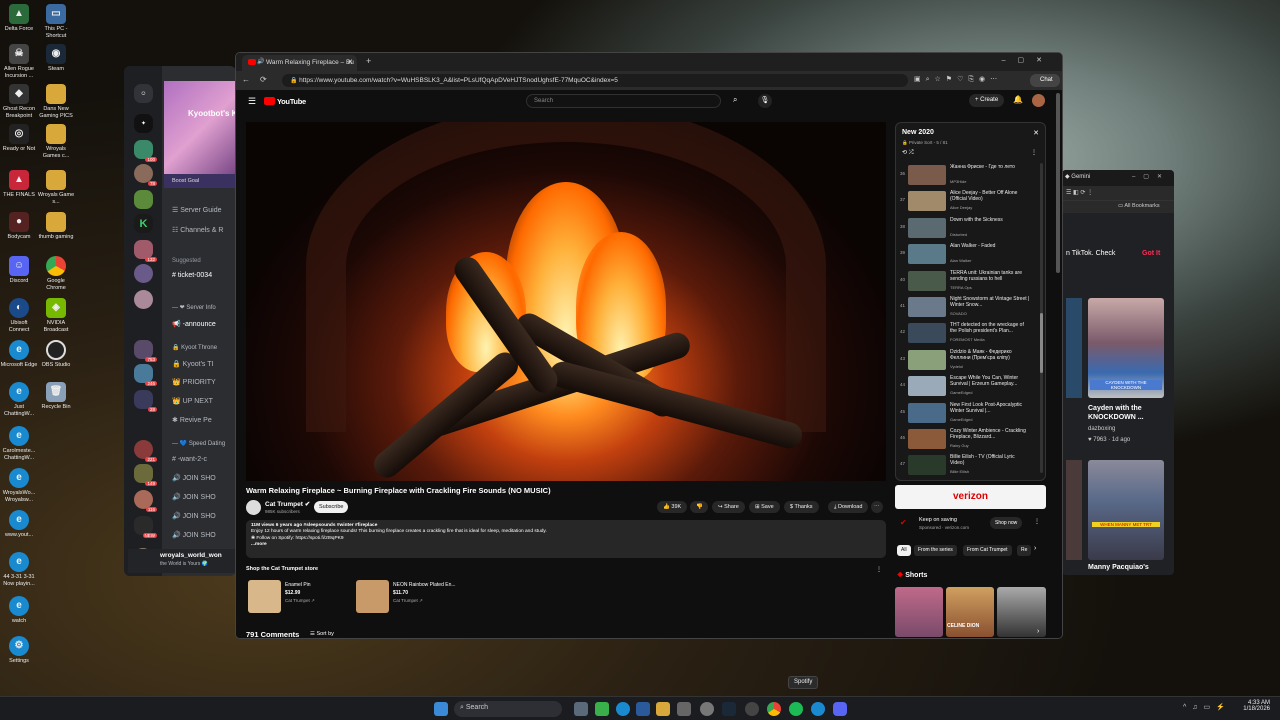 This screenshot has height=720, width=1280. What do you see at coordinates (19, 315) in the screenshot?
I see `desktop-icon-ubisoft: ◐ Ubisoft Connect` at bounding box center [19, 315].